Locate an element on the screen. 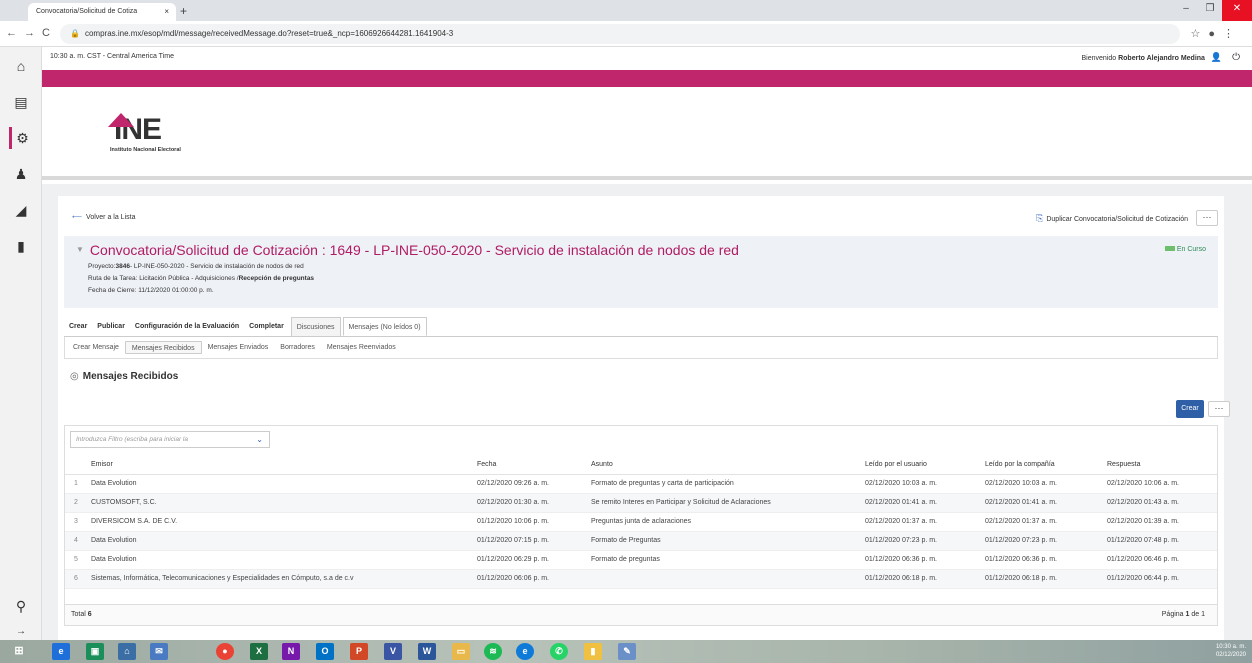  cell-asunto: Formato de Preguntas is located at coordinates (724, 541).